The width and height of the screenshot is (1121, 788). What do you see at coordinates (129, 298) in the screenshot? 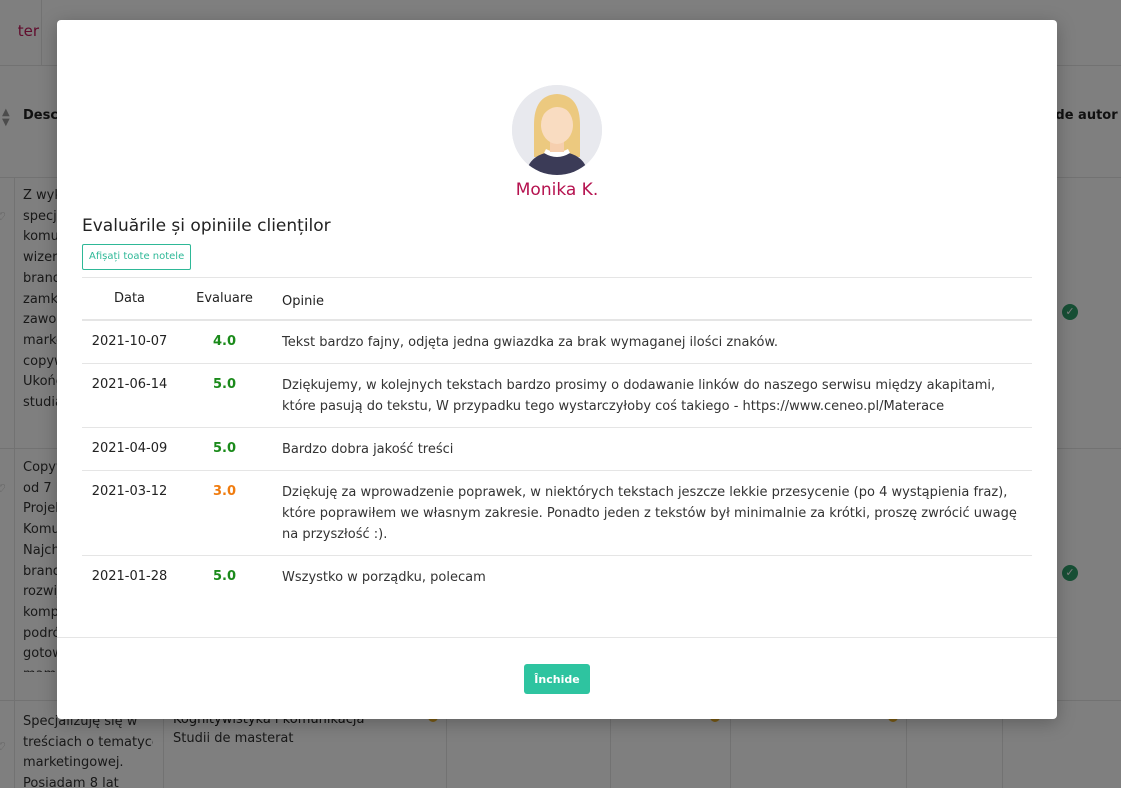
I see `column-header-date: Data` at bounding box center [129, 298].